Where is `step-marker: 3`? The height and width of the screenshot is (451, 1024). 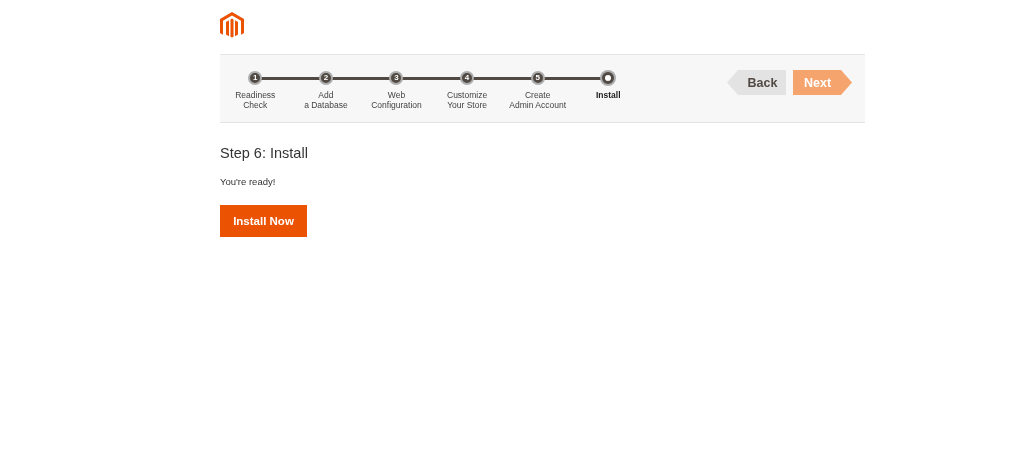 step-marker: 3 is located at coordinates (396, 78).